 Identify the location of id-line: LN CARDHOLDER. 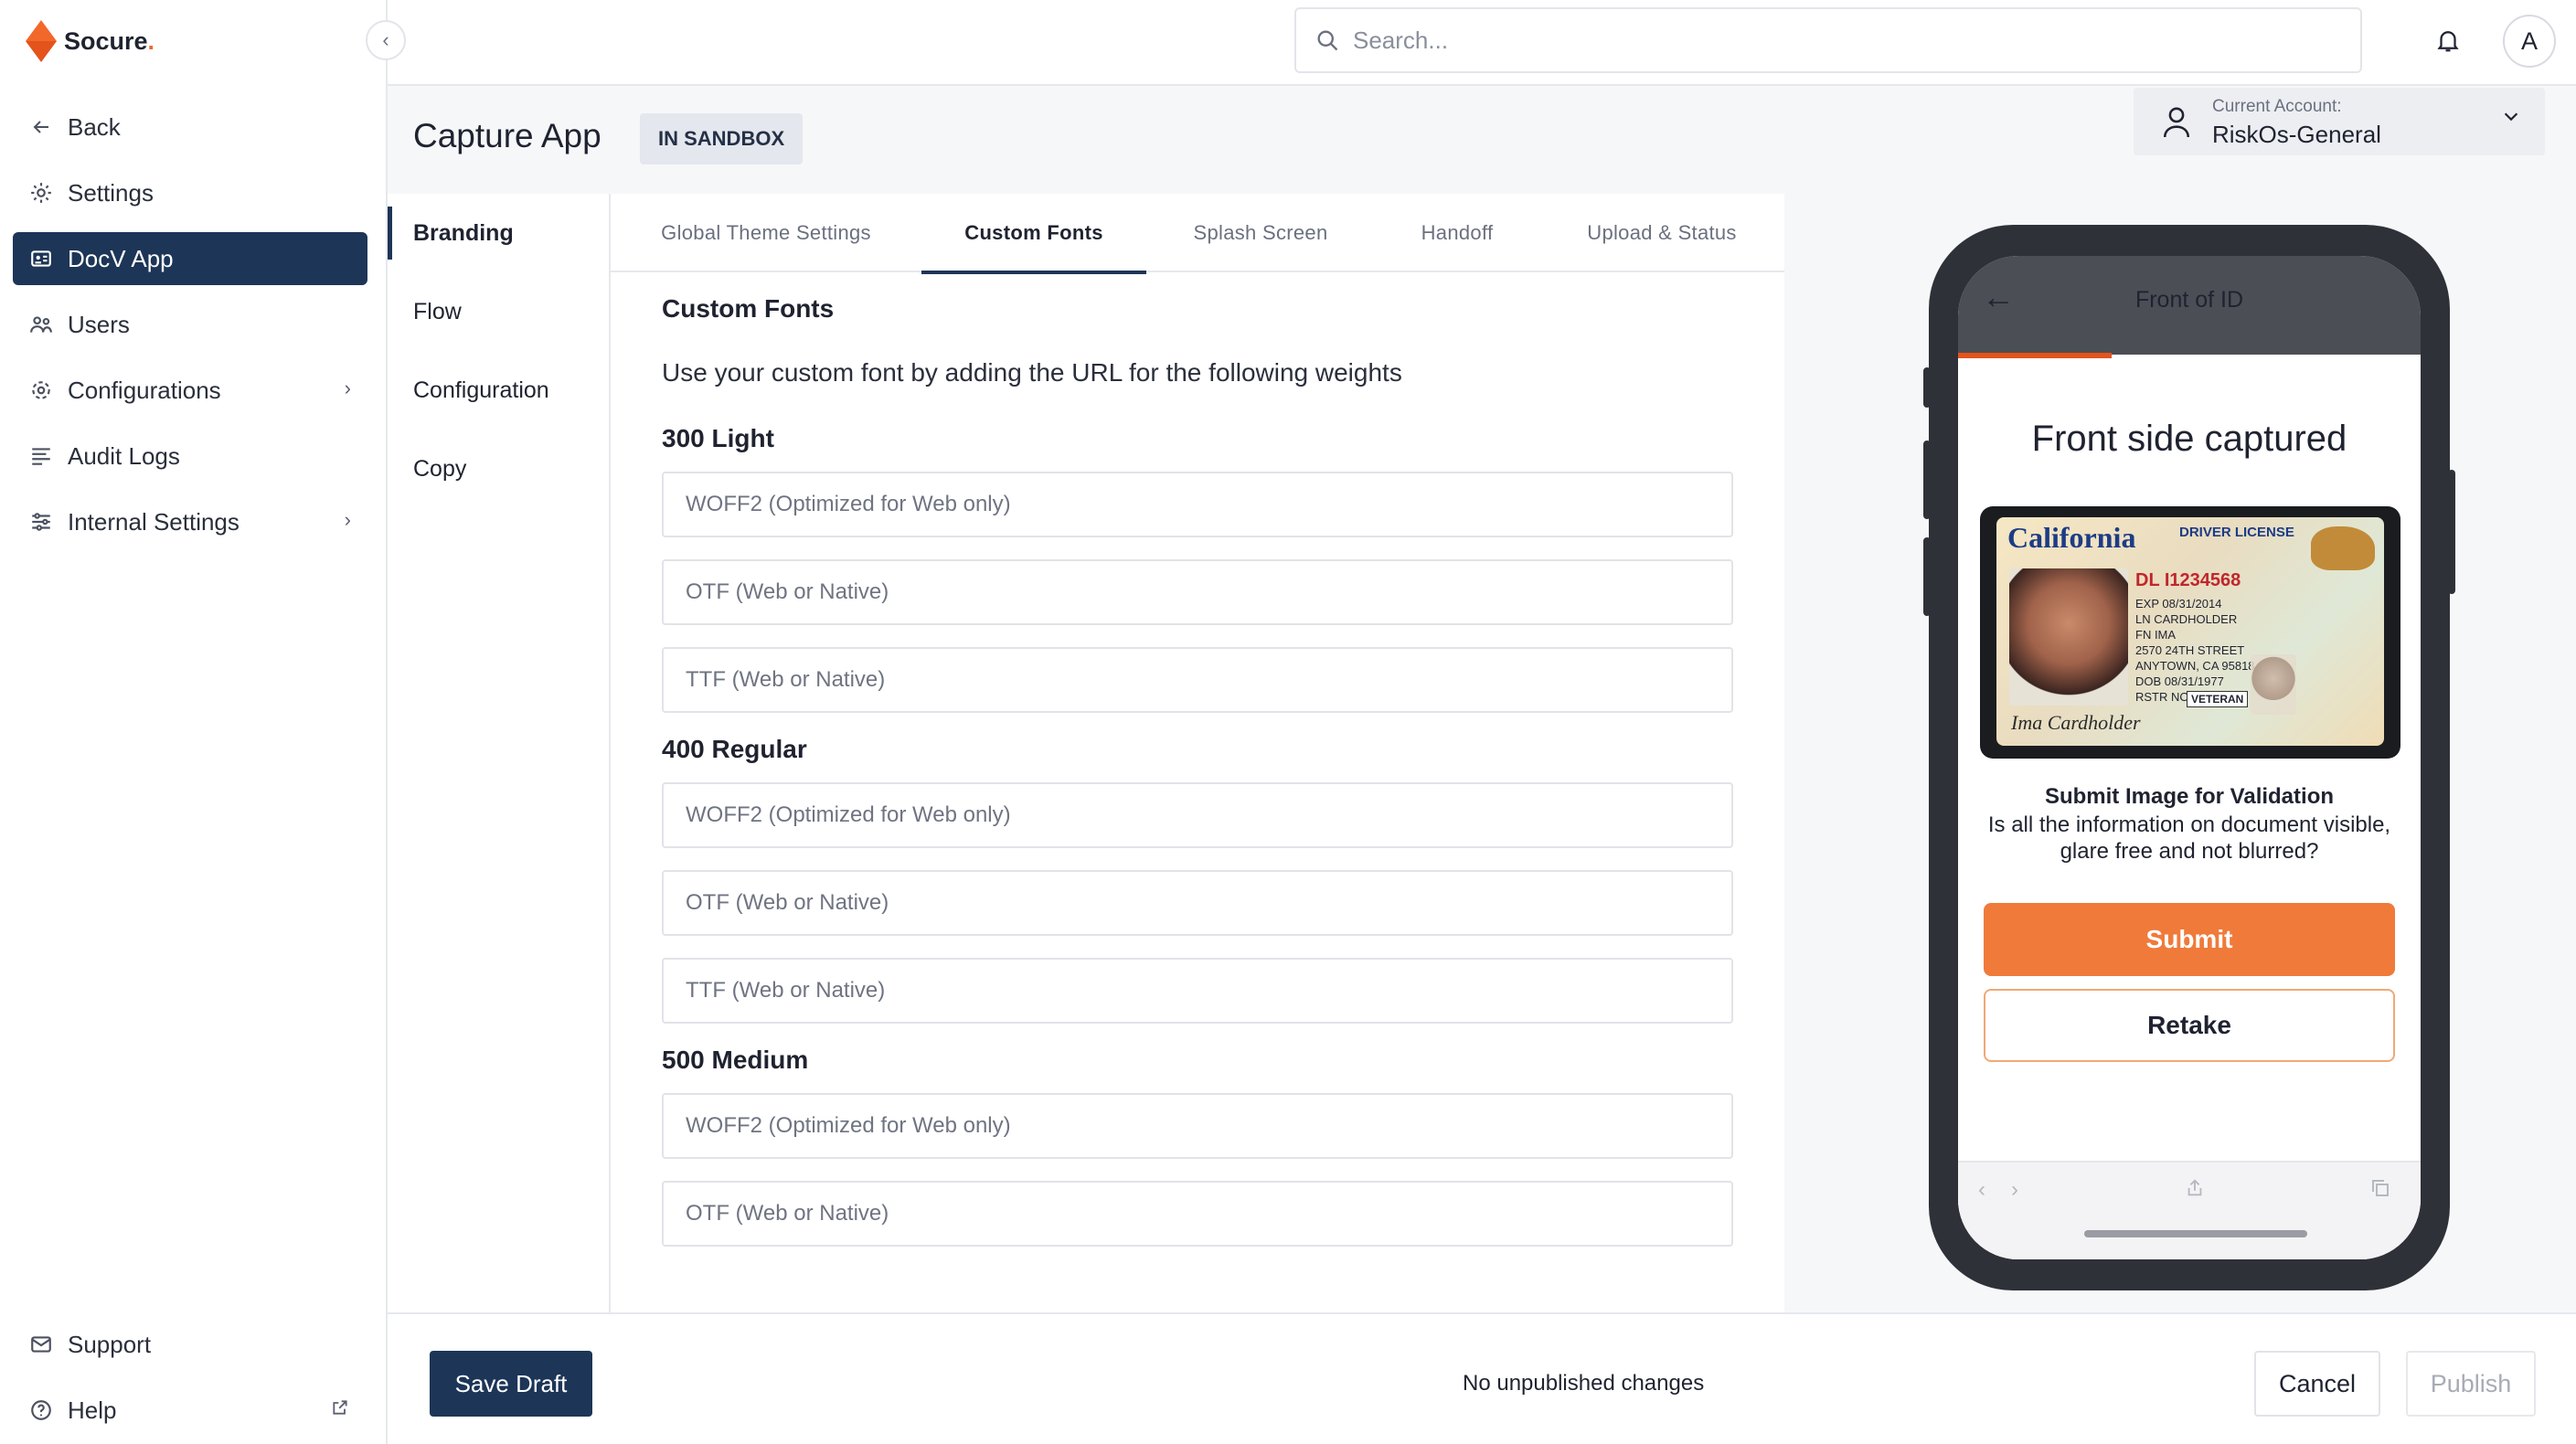
(2186, 619).